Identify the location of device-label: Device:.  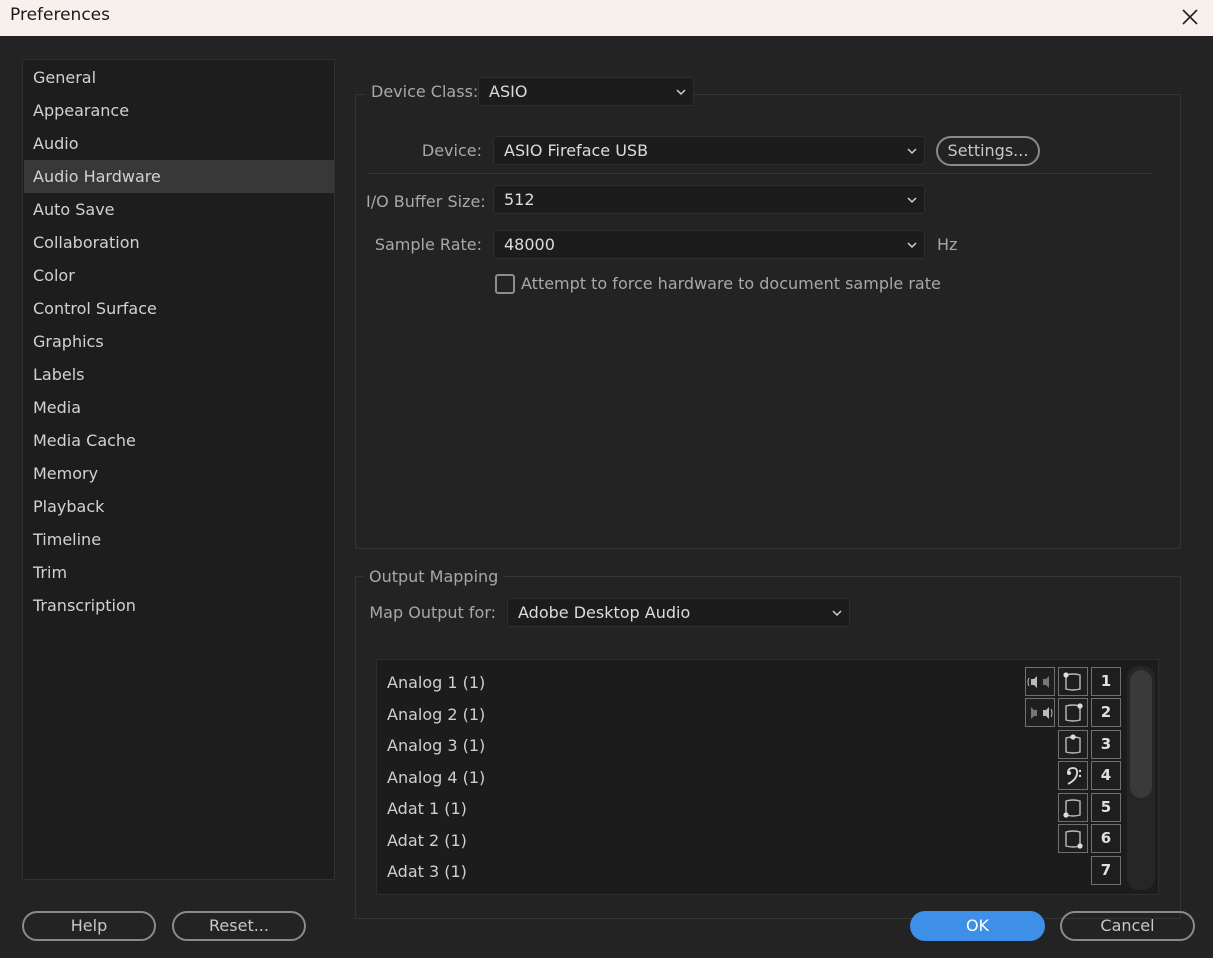
(451, 150).